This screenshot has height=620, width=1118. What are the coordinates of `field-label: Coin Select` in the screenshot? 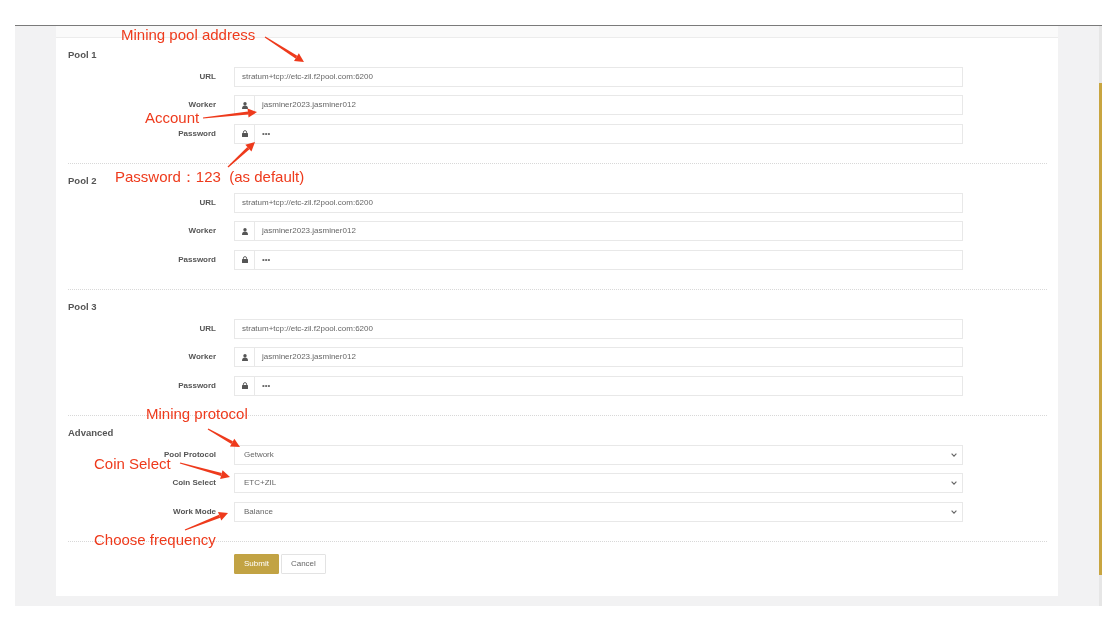 It's located at (194, 483).